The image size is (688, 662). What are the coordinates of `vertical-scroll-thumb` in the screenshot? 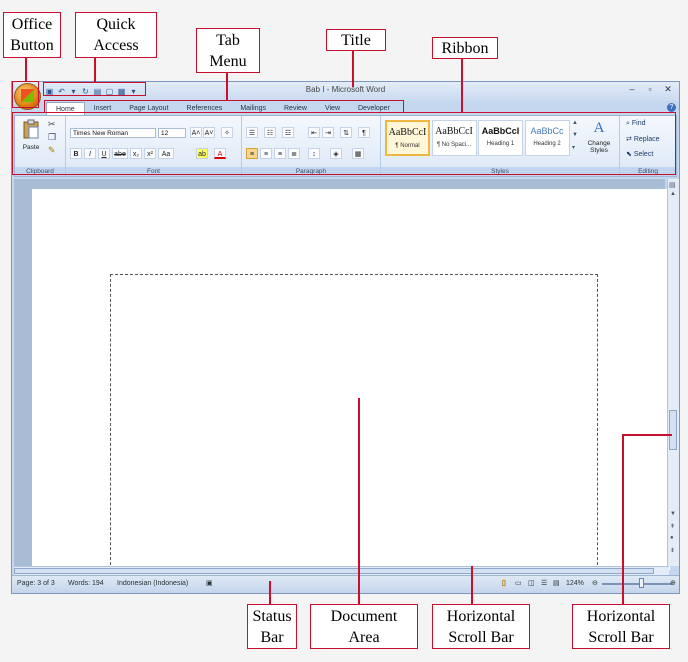 It's located at (673, 430).